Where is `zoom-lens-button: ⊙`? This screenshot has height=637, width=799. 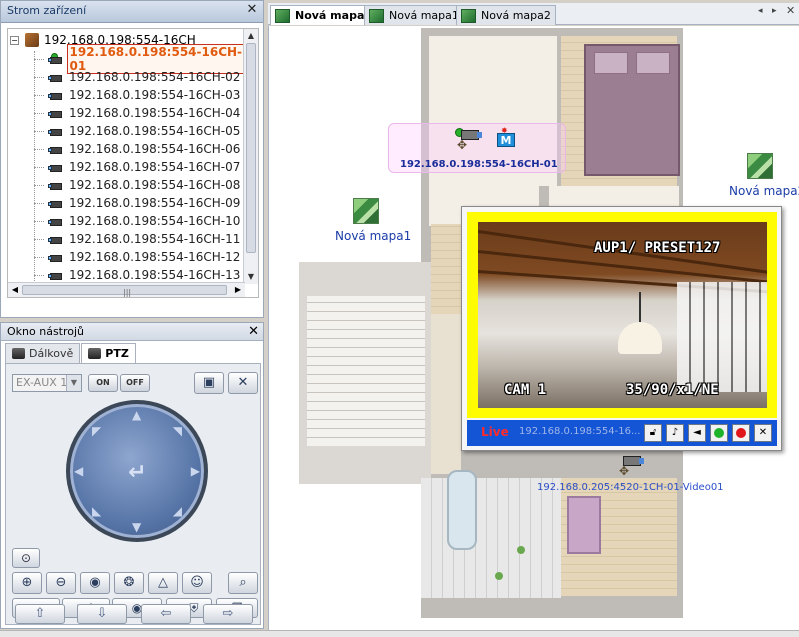
zoom-lens-button: ⊙ is located at coordinates (26, 558).